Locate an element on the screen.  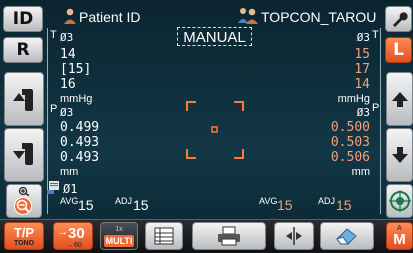
left-pachy-label: P is located at coordinates (376, 108).